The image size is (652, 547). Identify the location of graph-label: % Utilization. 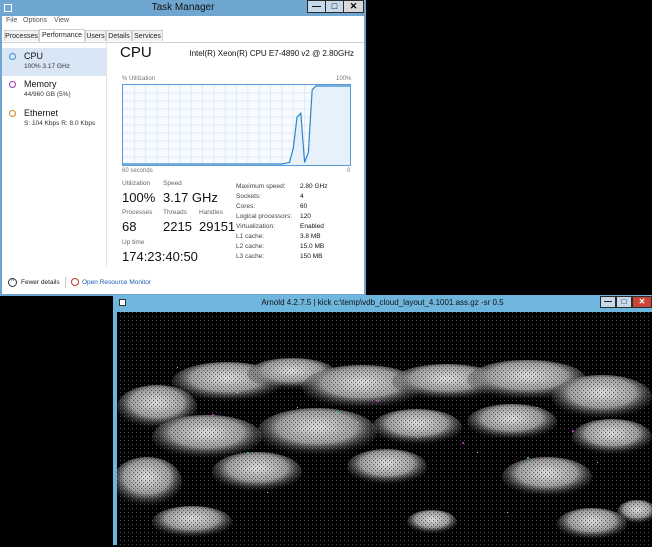
(139, 79).